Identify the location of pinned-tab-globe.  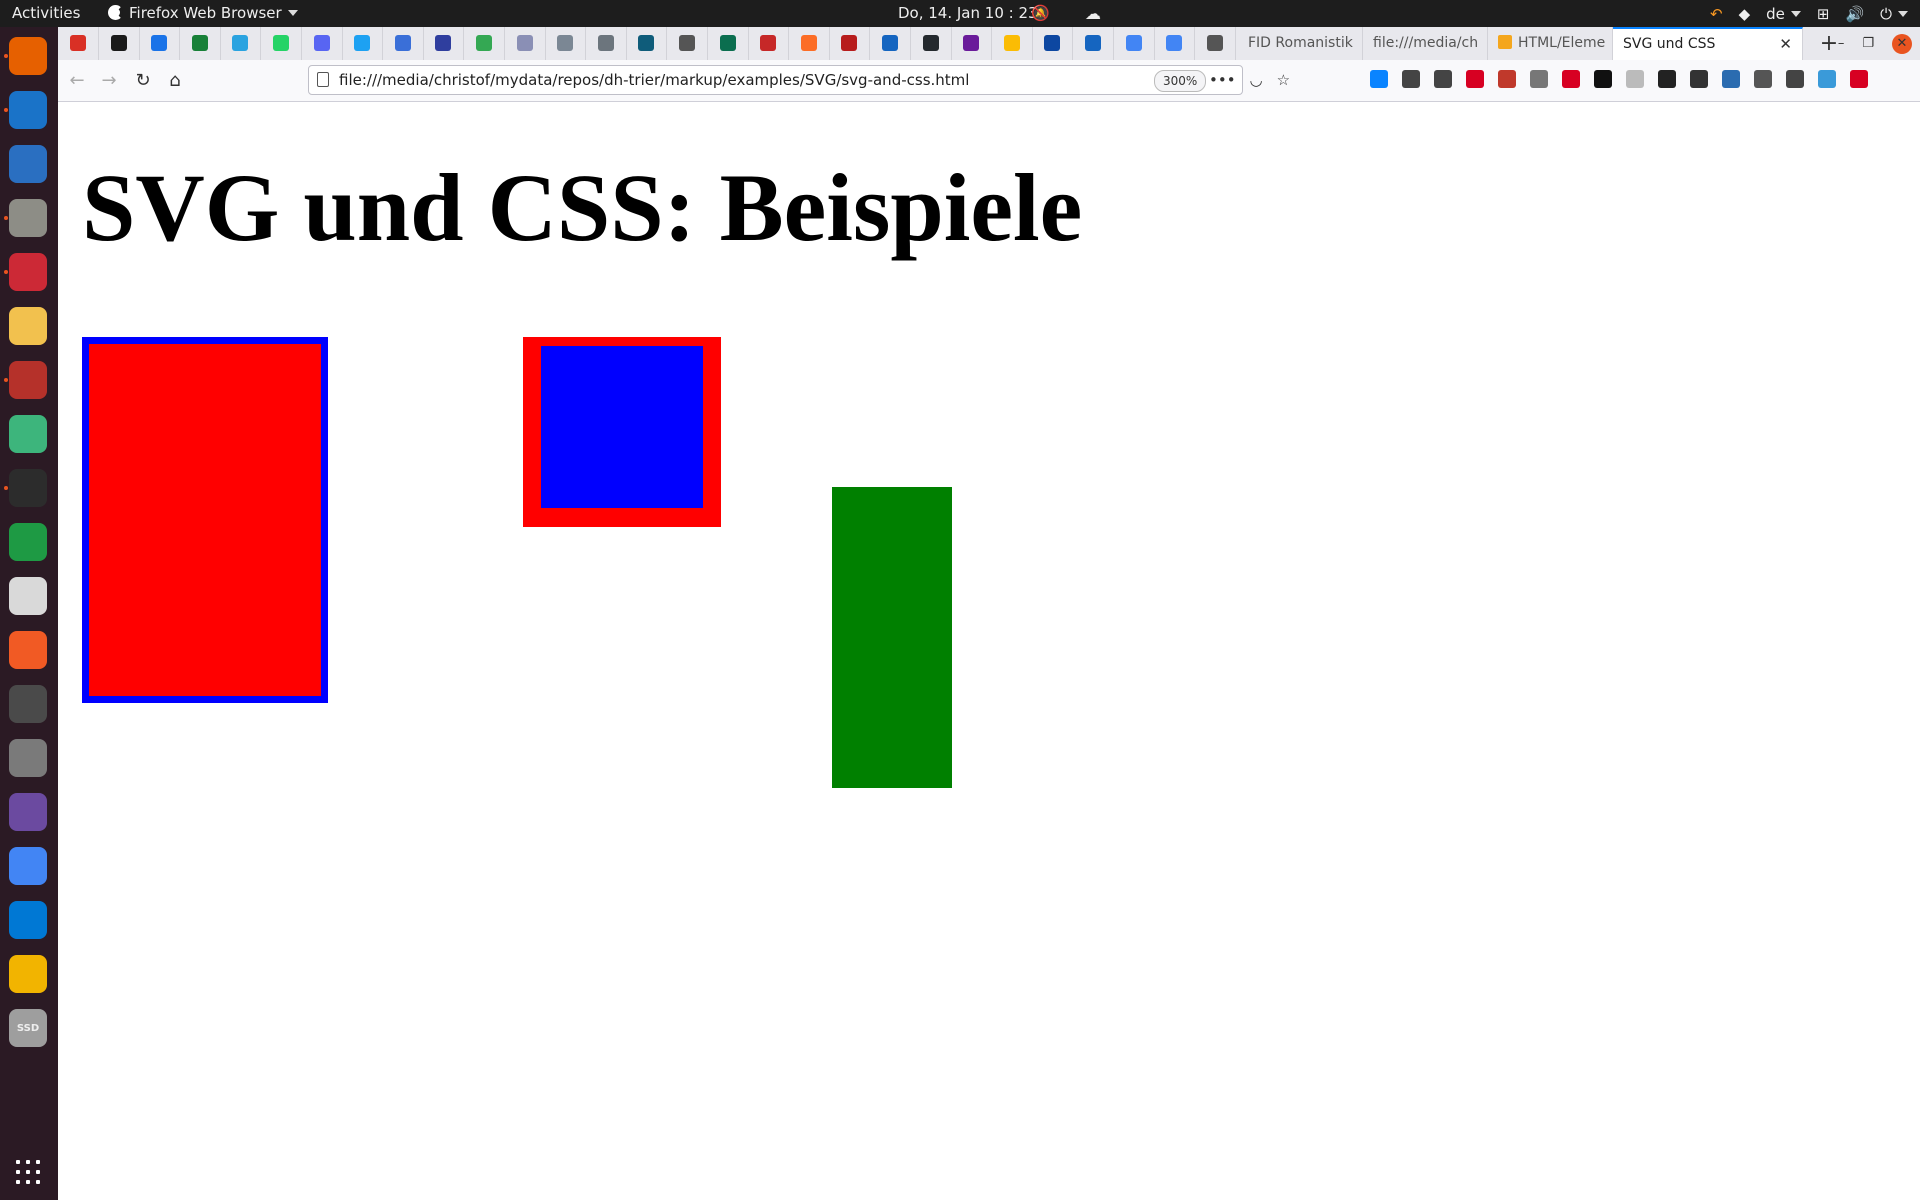
(687, 43).